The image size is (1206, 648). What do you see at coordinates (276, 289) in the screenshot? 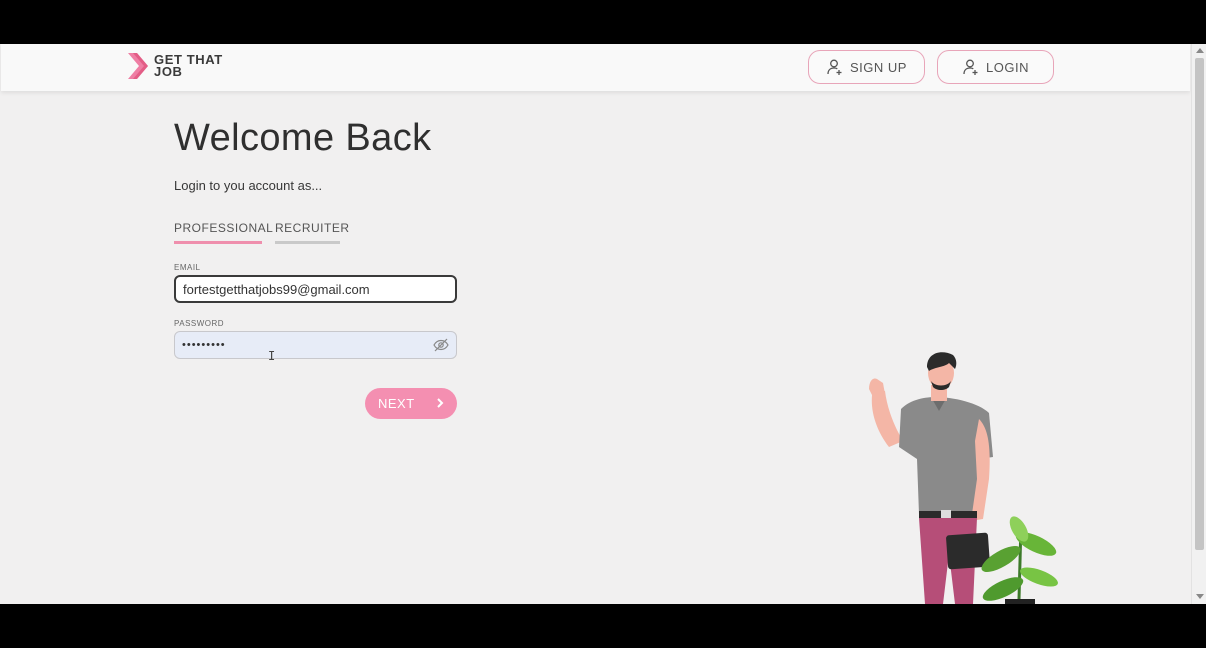
I see `email-value: fortestgetthatjobs99@gmail.com` at bounding box center [276, 289].